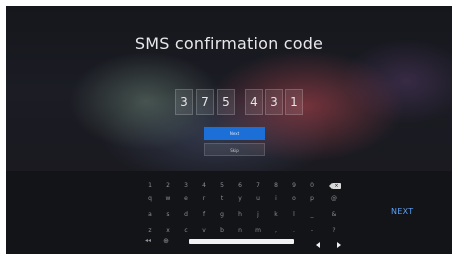 Image resolution: width=460 pixels, height=260 pixels. Describe the element at coordinates (258, 186) in the screenshot. I see `key-7: 7` at that location.